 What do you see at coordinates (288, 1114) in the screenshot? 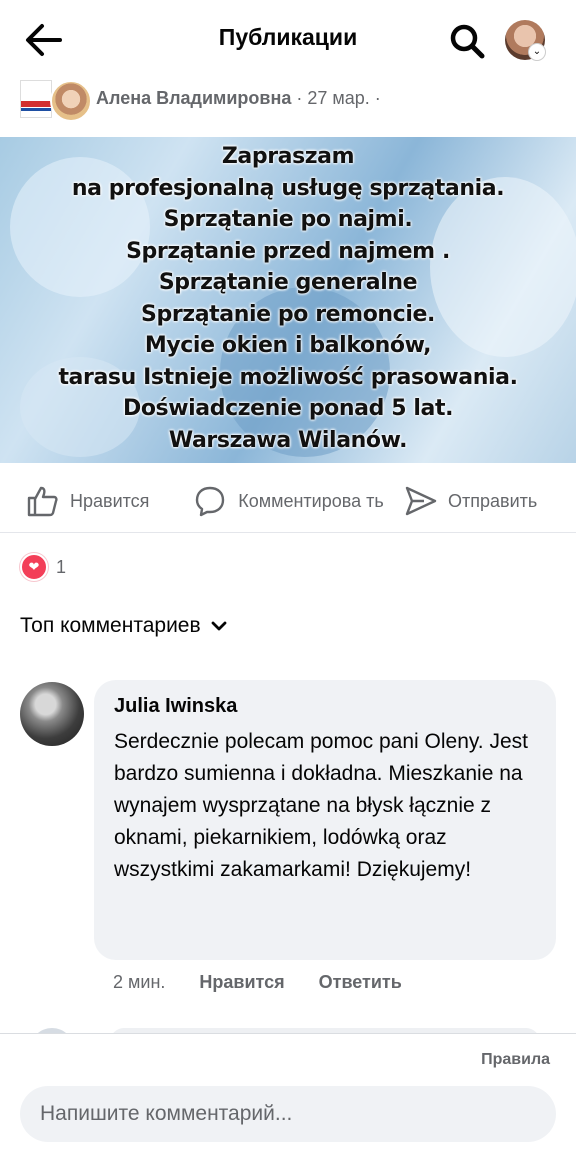
I see `comment-input` at bounding box center [288, 1114].